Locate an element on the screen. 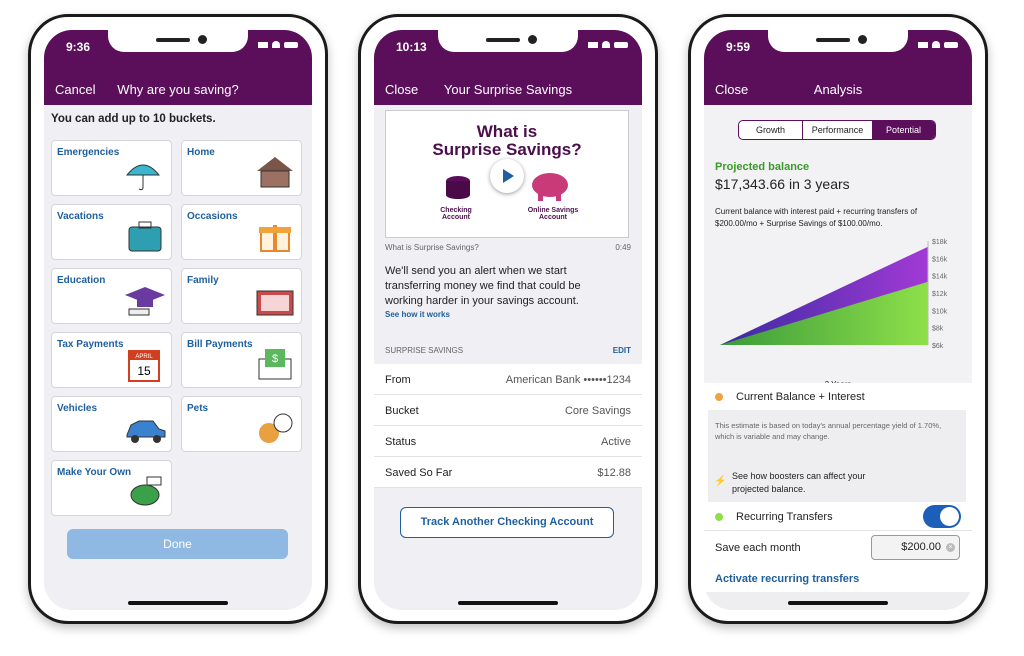 This screenshot has width=1024, height=656. legend-dot-orange is located at coordinates (719, 397).